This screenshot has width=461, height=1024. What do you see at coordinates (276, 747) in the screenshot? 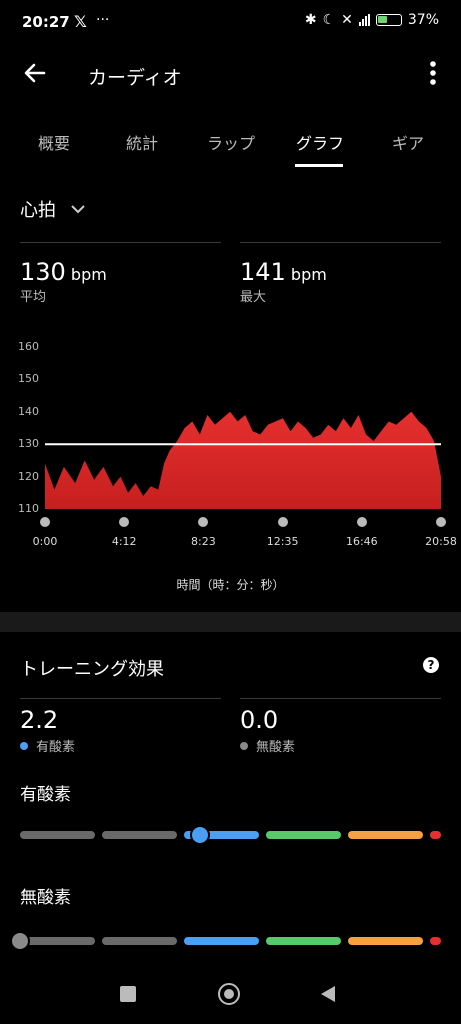
I see `anaerobic-label: 無酸素` at bounding box center [276, 747].